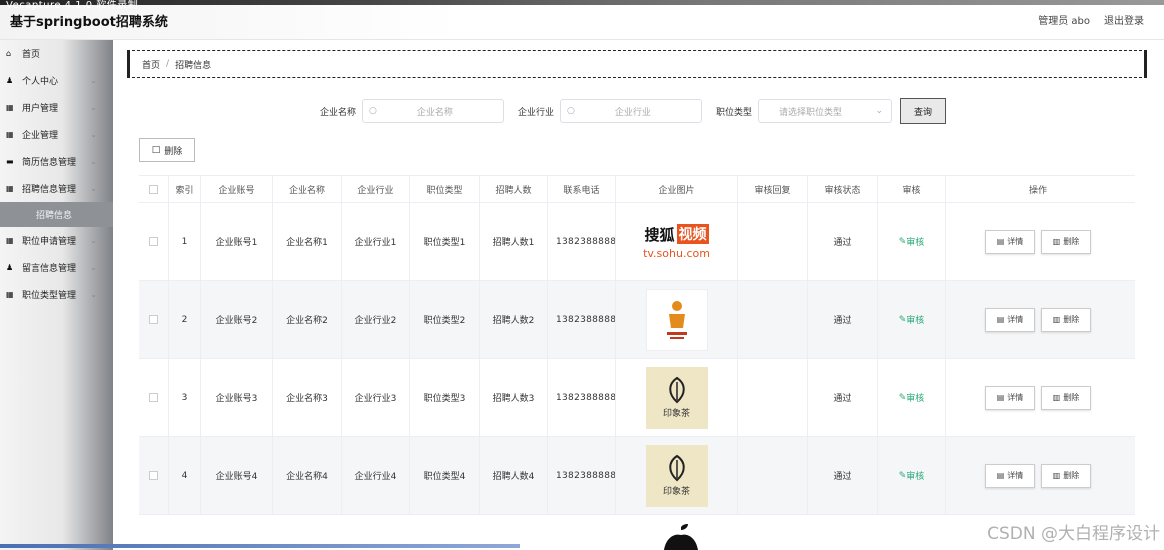 This screenshot has width=1164, height=550. What do you see at coordinates (40, 136) in the screenshot?
I see `sidebar-item-label: 企业管理` at bounding box center [40, 136].